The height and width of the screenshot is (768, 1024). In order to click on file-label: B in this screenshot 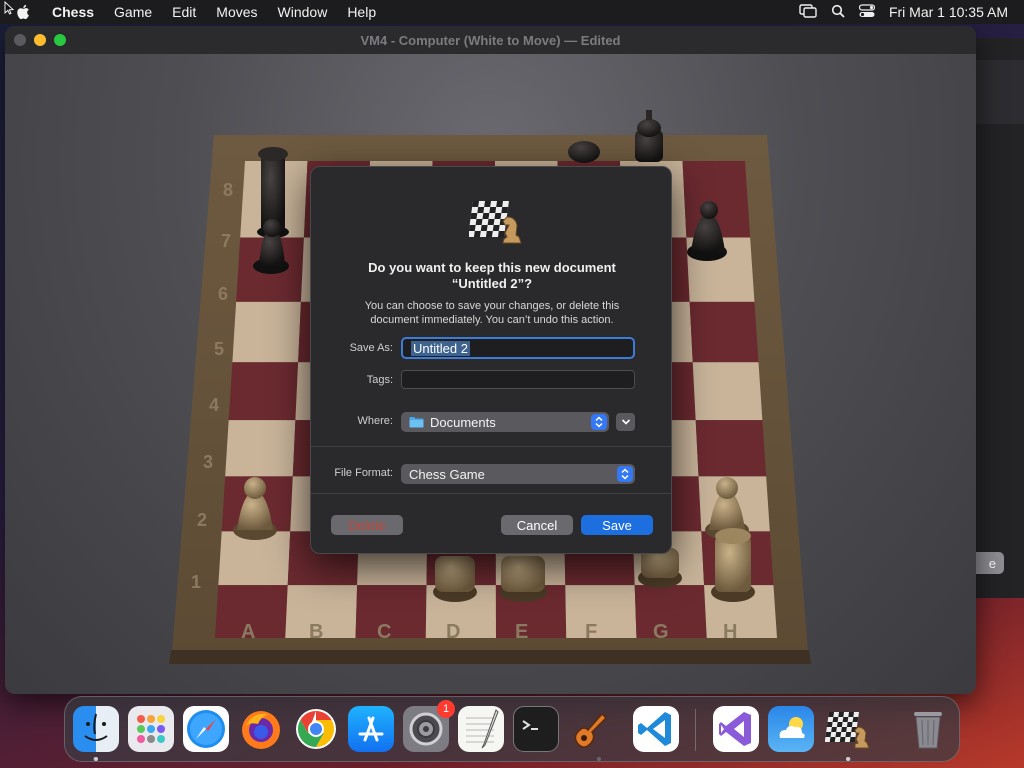, I will do `click(316, 632)`.